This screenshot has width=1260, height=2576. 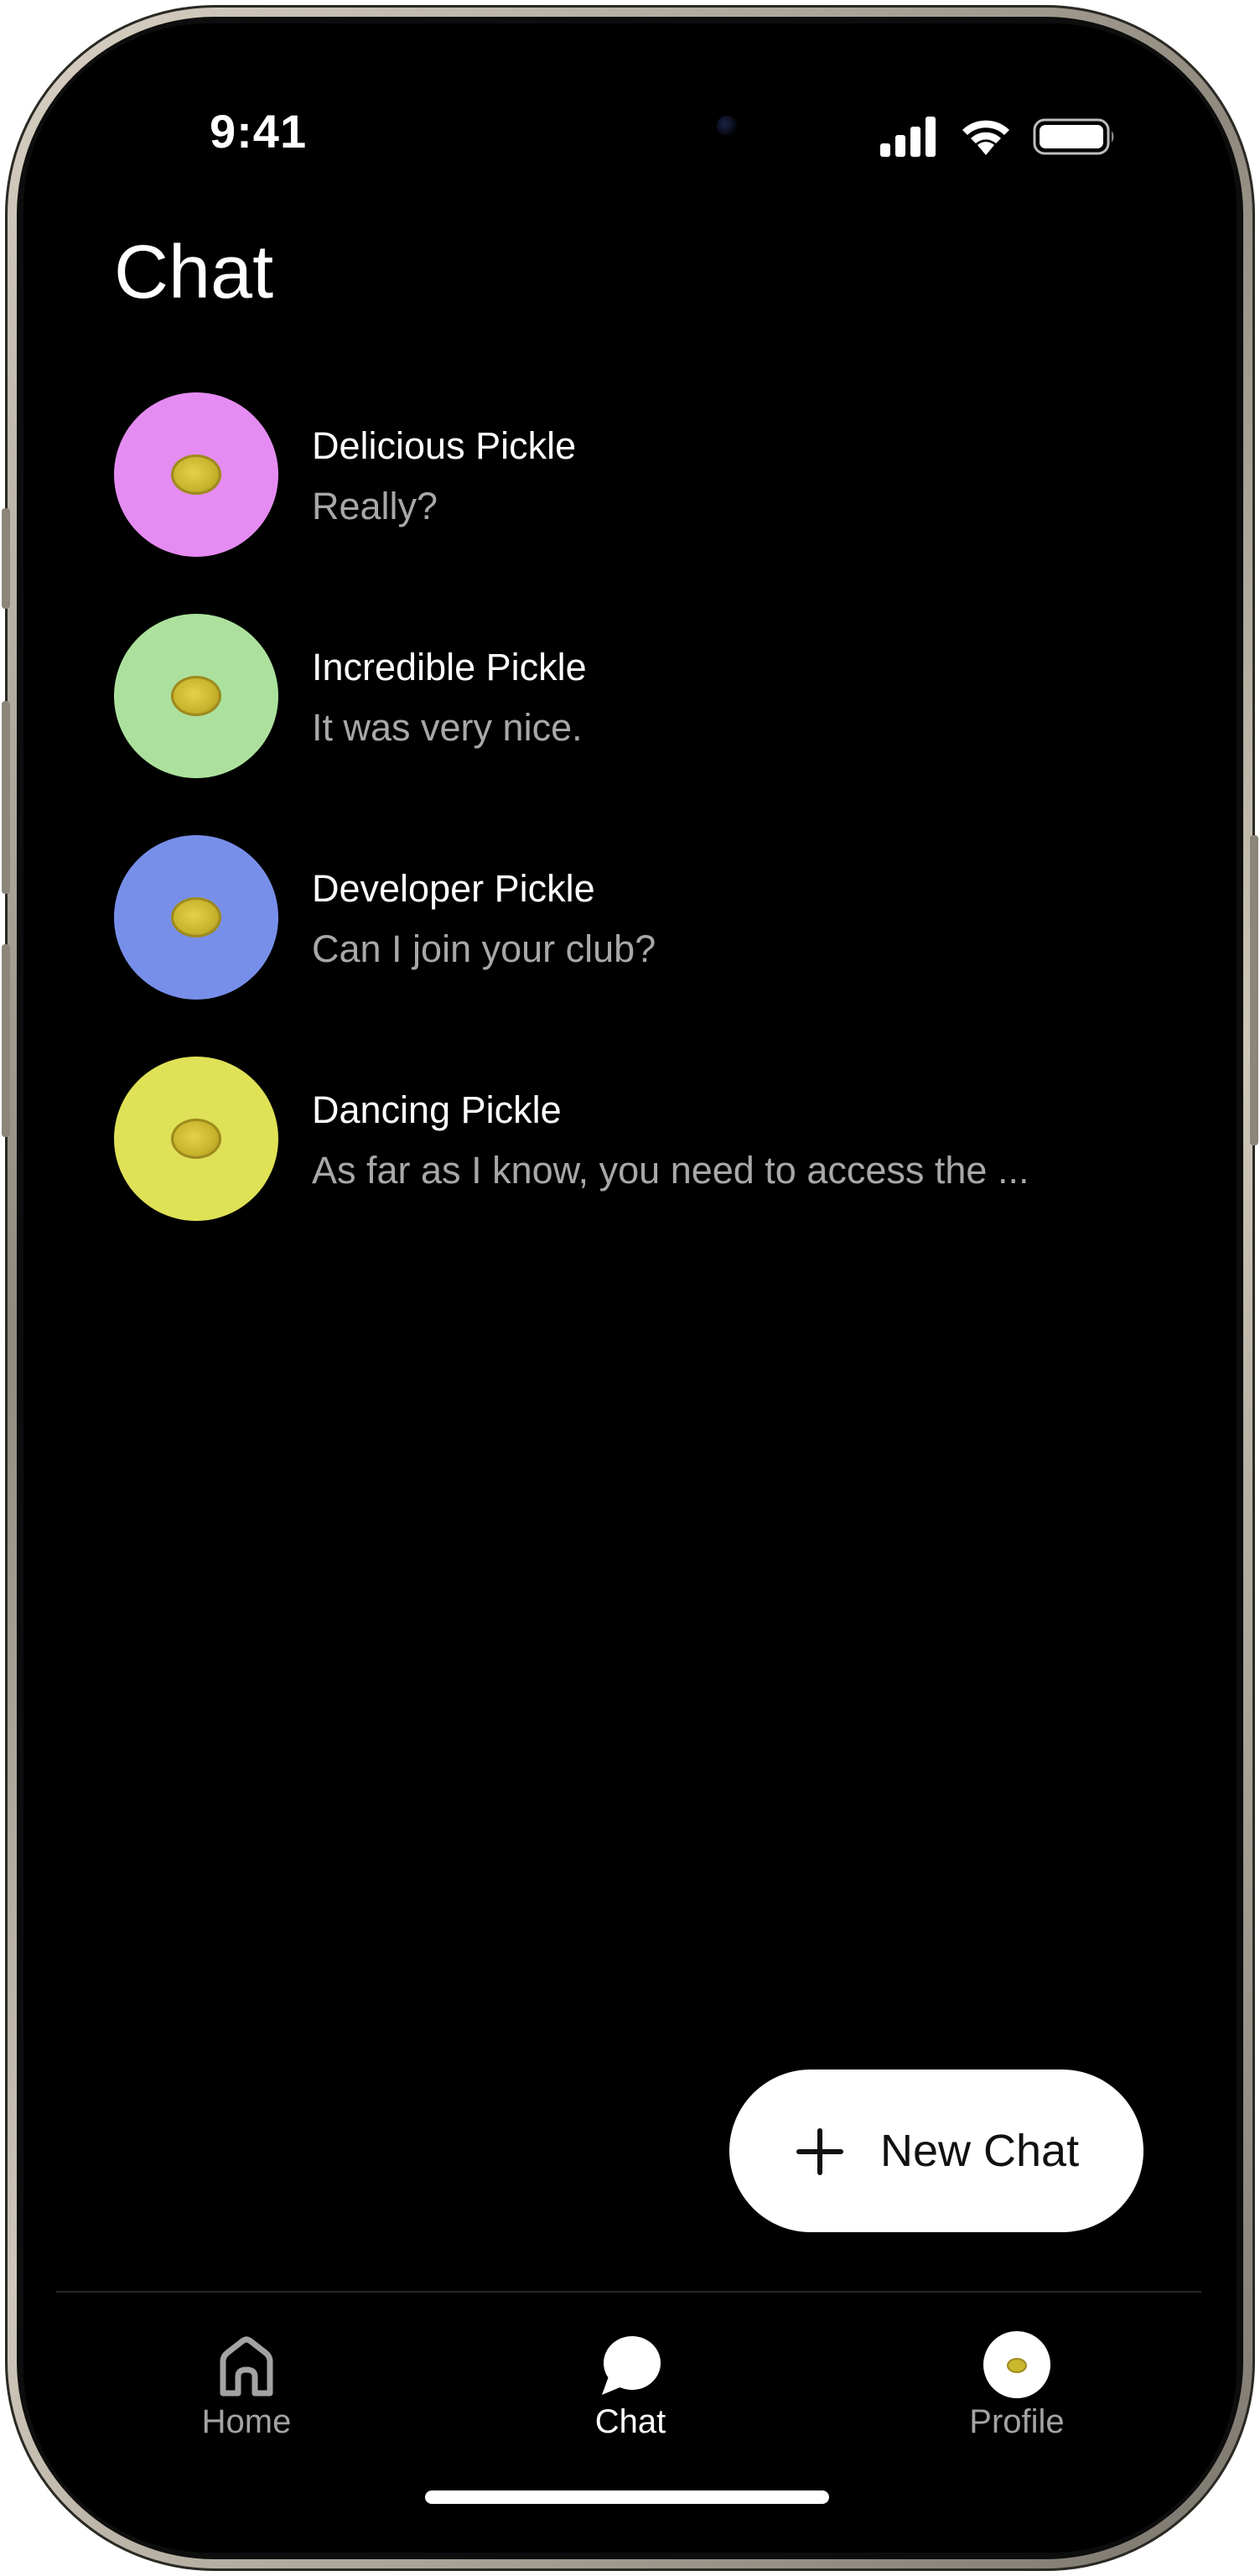 I want to click on chat-name: Incredible Pickle, so click(x=449, y=667).